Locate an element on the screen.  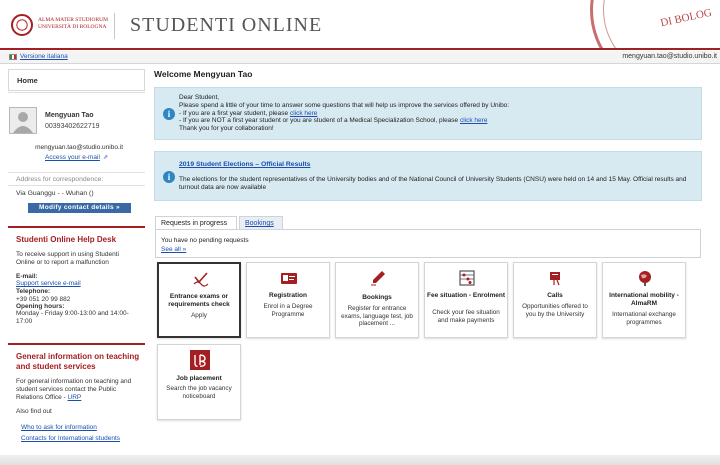
pending-requests-panel: You have no pending requests See all » is located at coordinates (428, 243).